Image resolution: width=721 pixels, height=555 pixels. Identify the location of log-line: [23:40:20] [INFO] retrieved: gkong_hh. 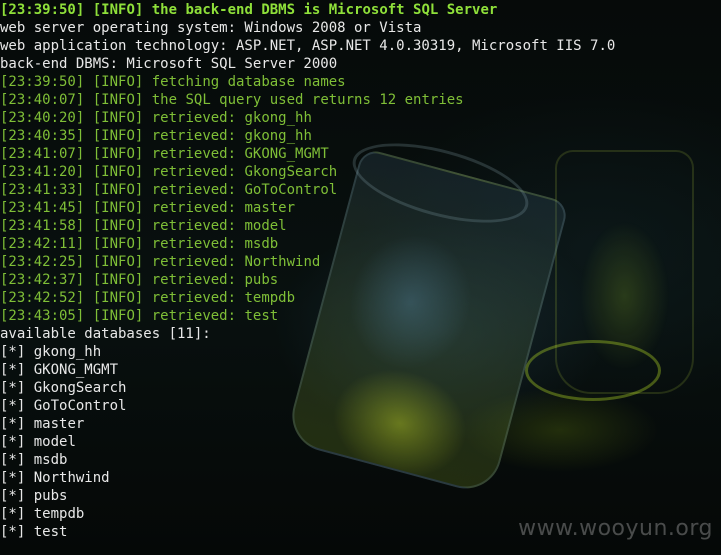
(156, 118).